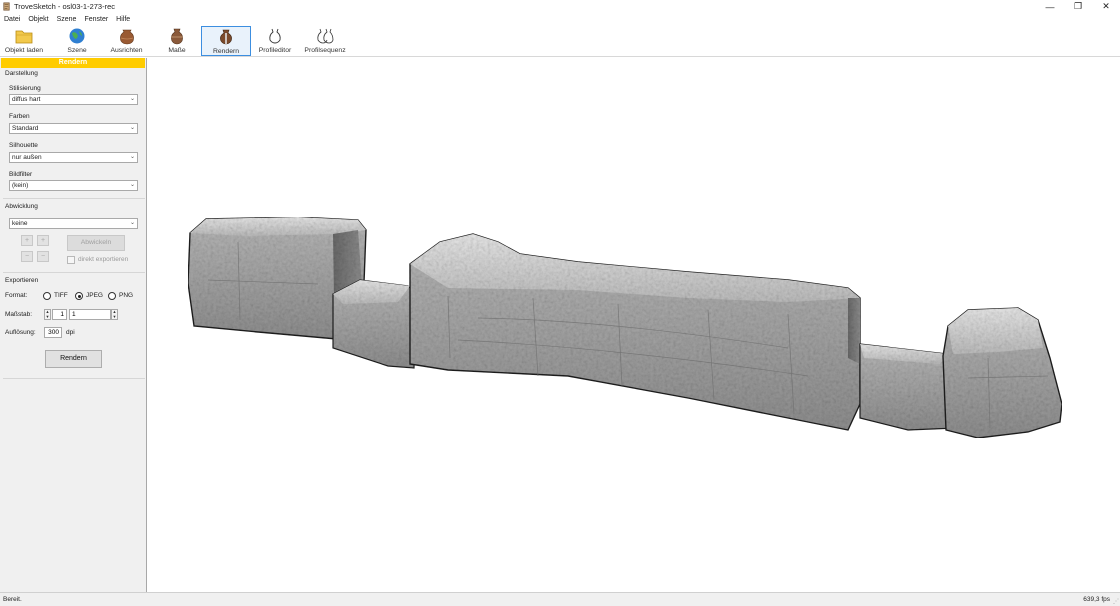 This screenshot has width=1120, height=606. I want to click on minimize-button: —, so click(1050, 6).